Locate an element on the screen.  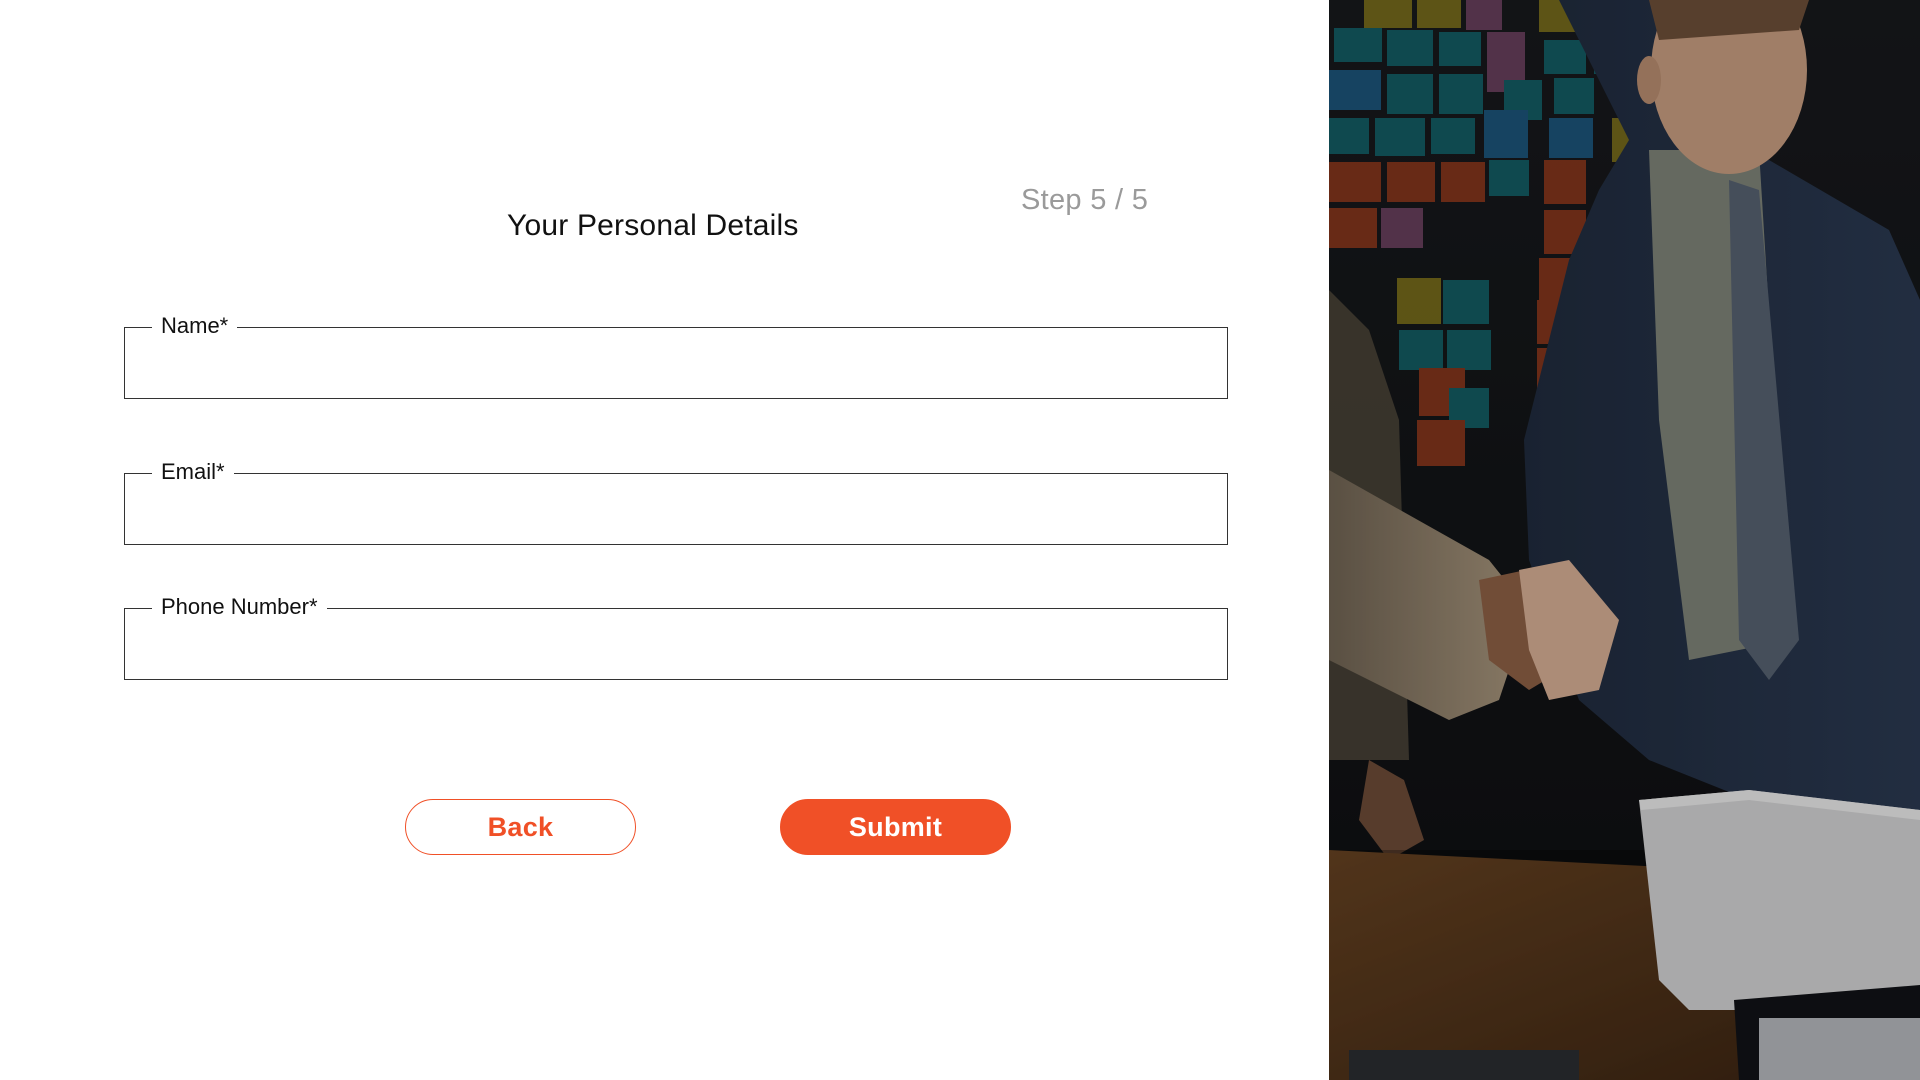
step-indicator: Step 5 / 5 is located at coordinates (1085, 200).